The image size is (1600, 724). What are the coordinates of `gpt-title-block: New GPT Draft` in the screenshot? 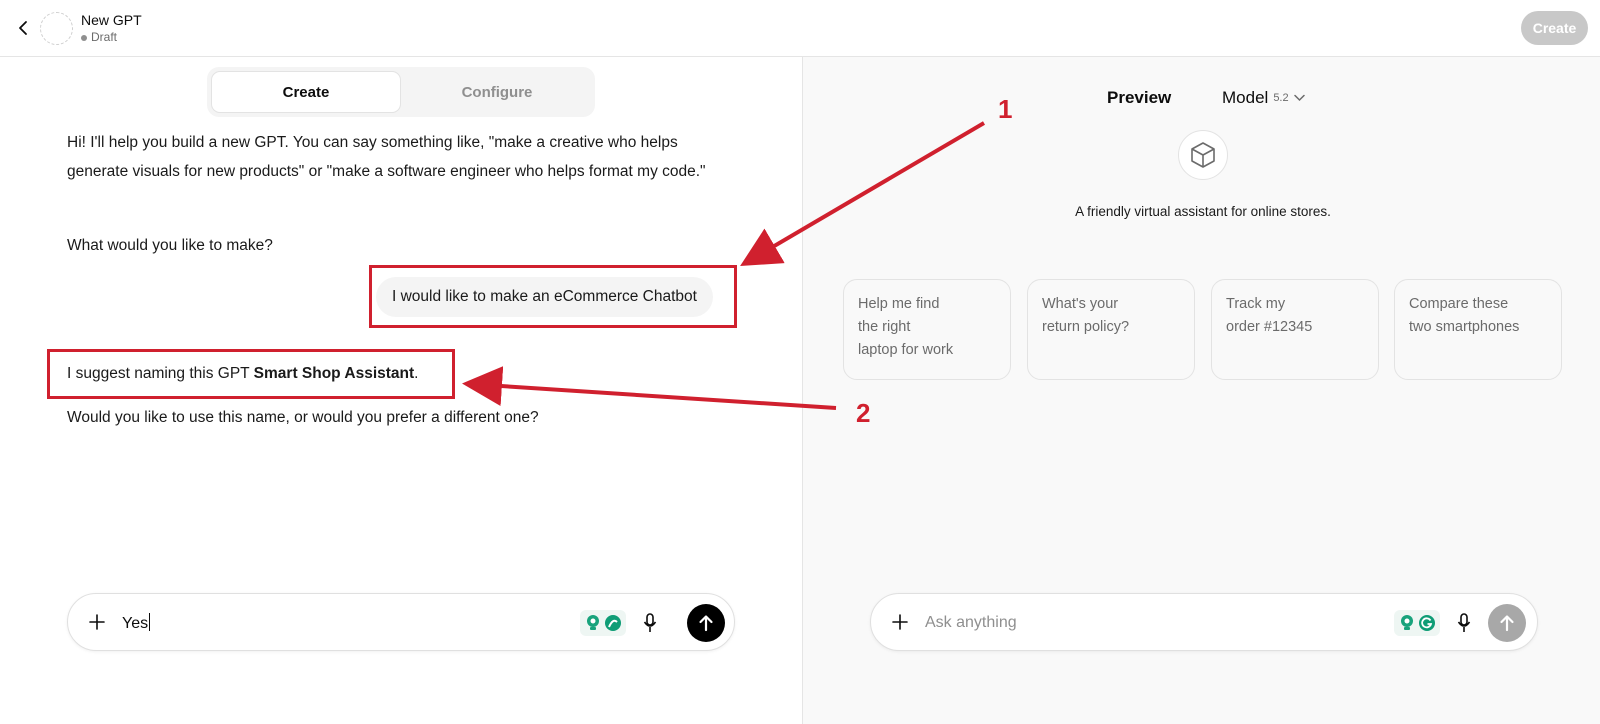 It's located at (111, 28).